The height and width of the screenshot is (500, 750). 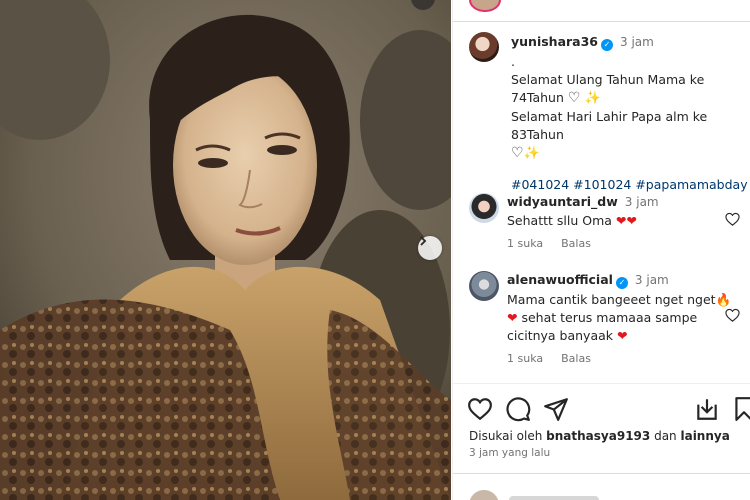 What do you see at coordinates (554, 41) in the screenshot?
I see `author-username: yunishara36` at bounding box center [554, 41].